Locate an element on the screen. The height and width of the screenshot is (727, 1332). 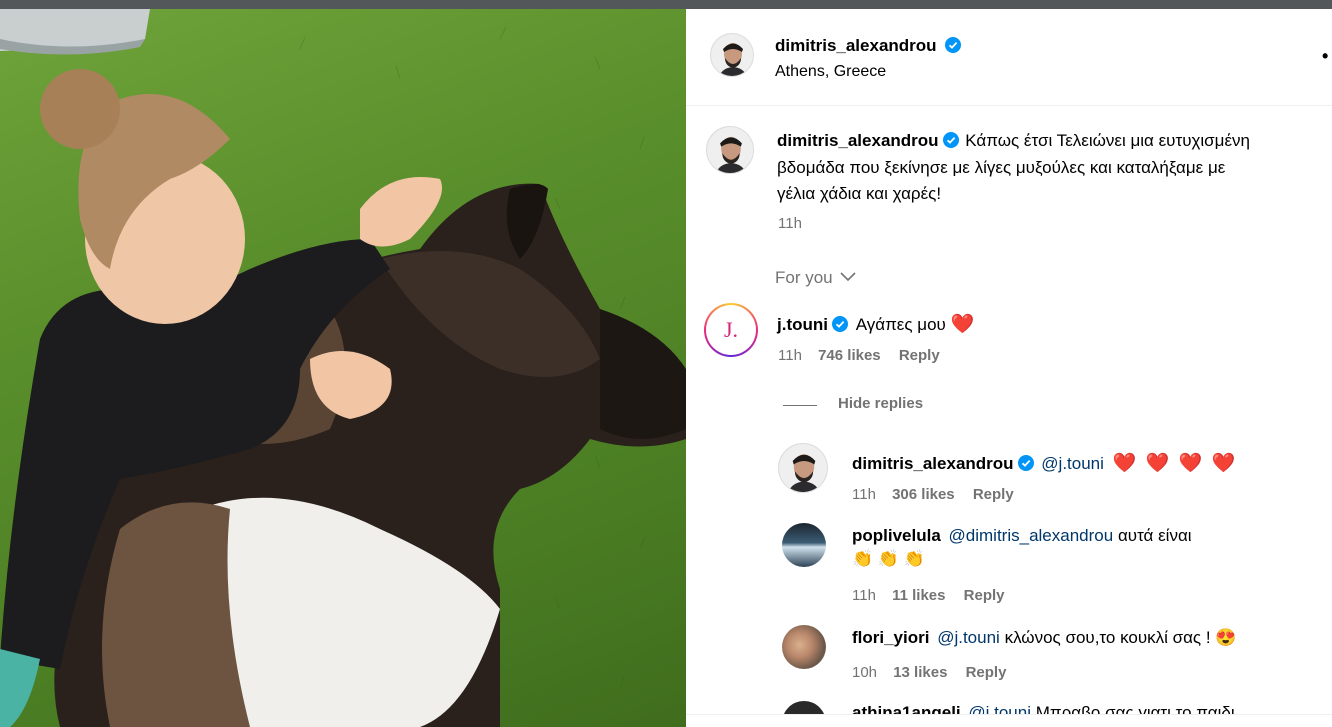
commenter-avatar-jtouni: J. is located at coordinates (731, 330).